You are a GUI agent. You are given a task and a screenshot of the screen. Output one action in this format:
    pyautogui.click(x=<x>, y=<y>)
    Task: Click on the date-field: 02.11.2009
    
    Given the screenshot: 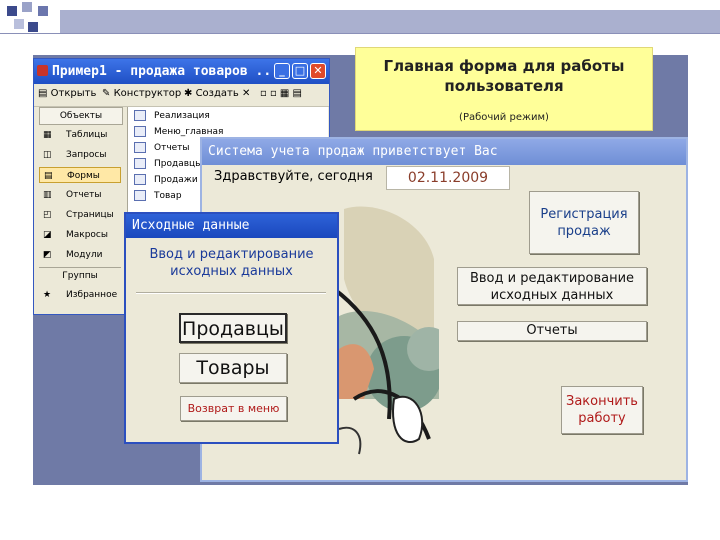 What is the action you would take?
    pyautogui.click(x=448, y=178)
    